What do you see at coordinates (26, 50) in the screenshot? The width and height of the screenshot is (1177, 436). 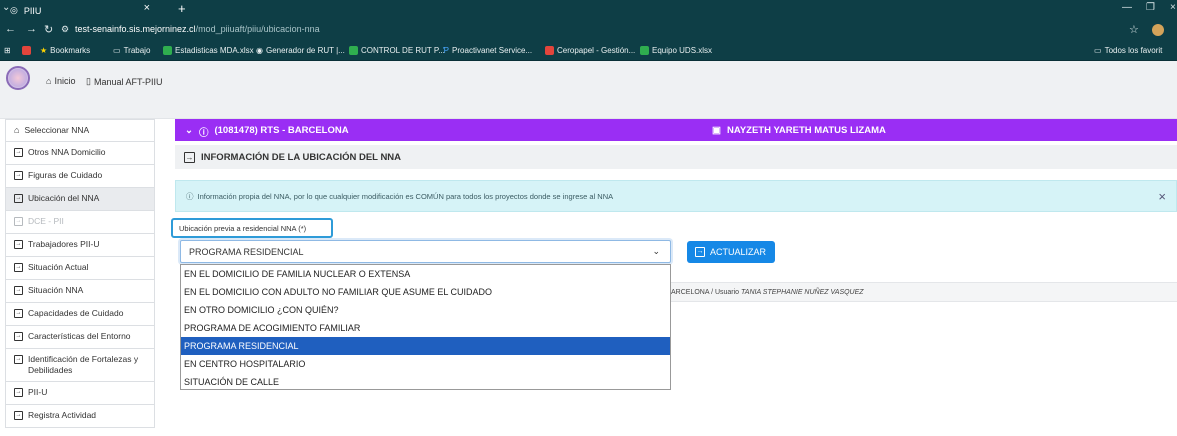 I see `youtube-icon` at bounding box center [26, 50].